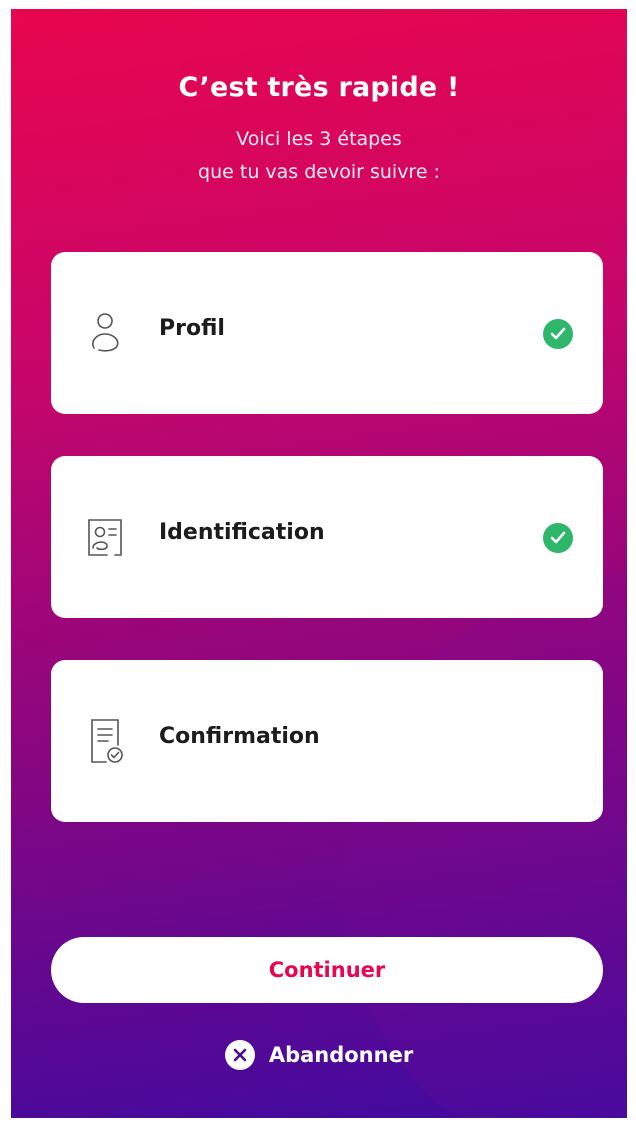 This screenshot has width=636, height=1127. Describe the element at coordinates (105, 740) in the screenshot. I see `document-check-icon` at that location.